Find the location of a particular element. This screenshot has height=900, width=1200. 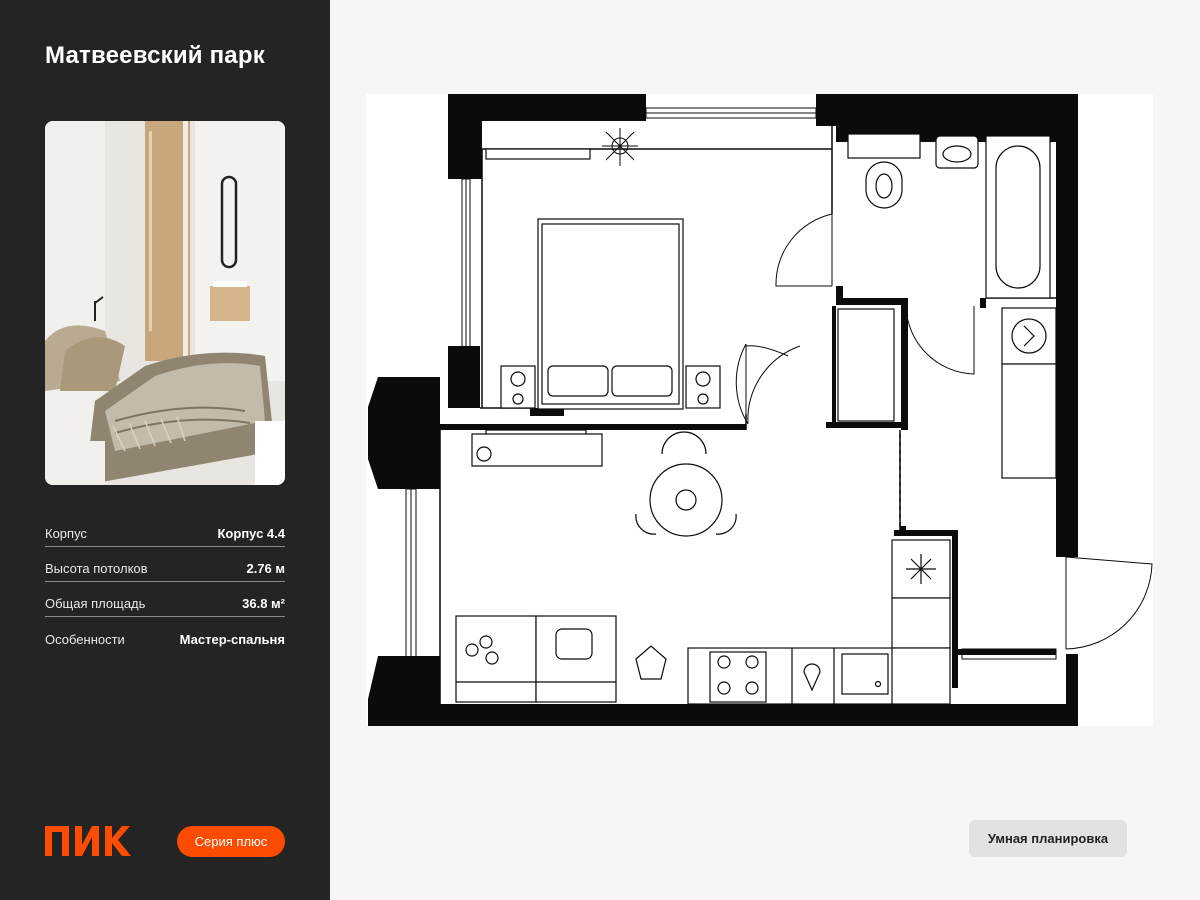

pik-logo is located at coordinates (88, 843).